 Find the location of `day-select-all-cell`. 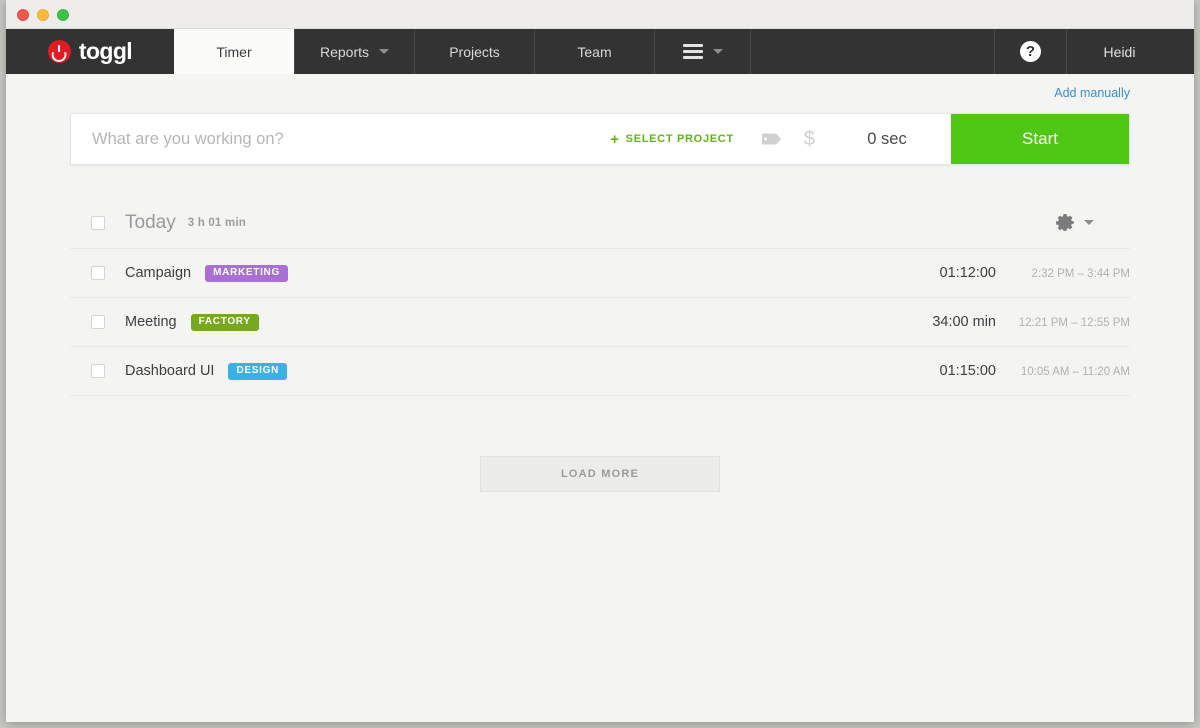

day-select-all-cell is located at coordinates (97, 222).